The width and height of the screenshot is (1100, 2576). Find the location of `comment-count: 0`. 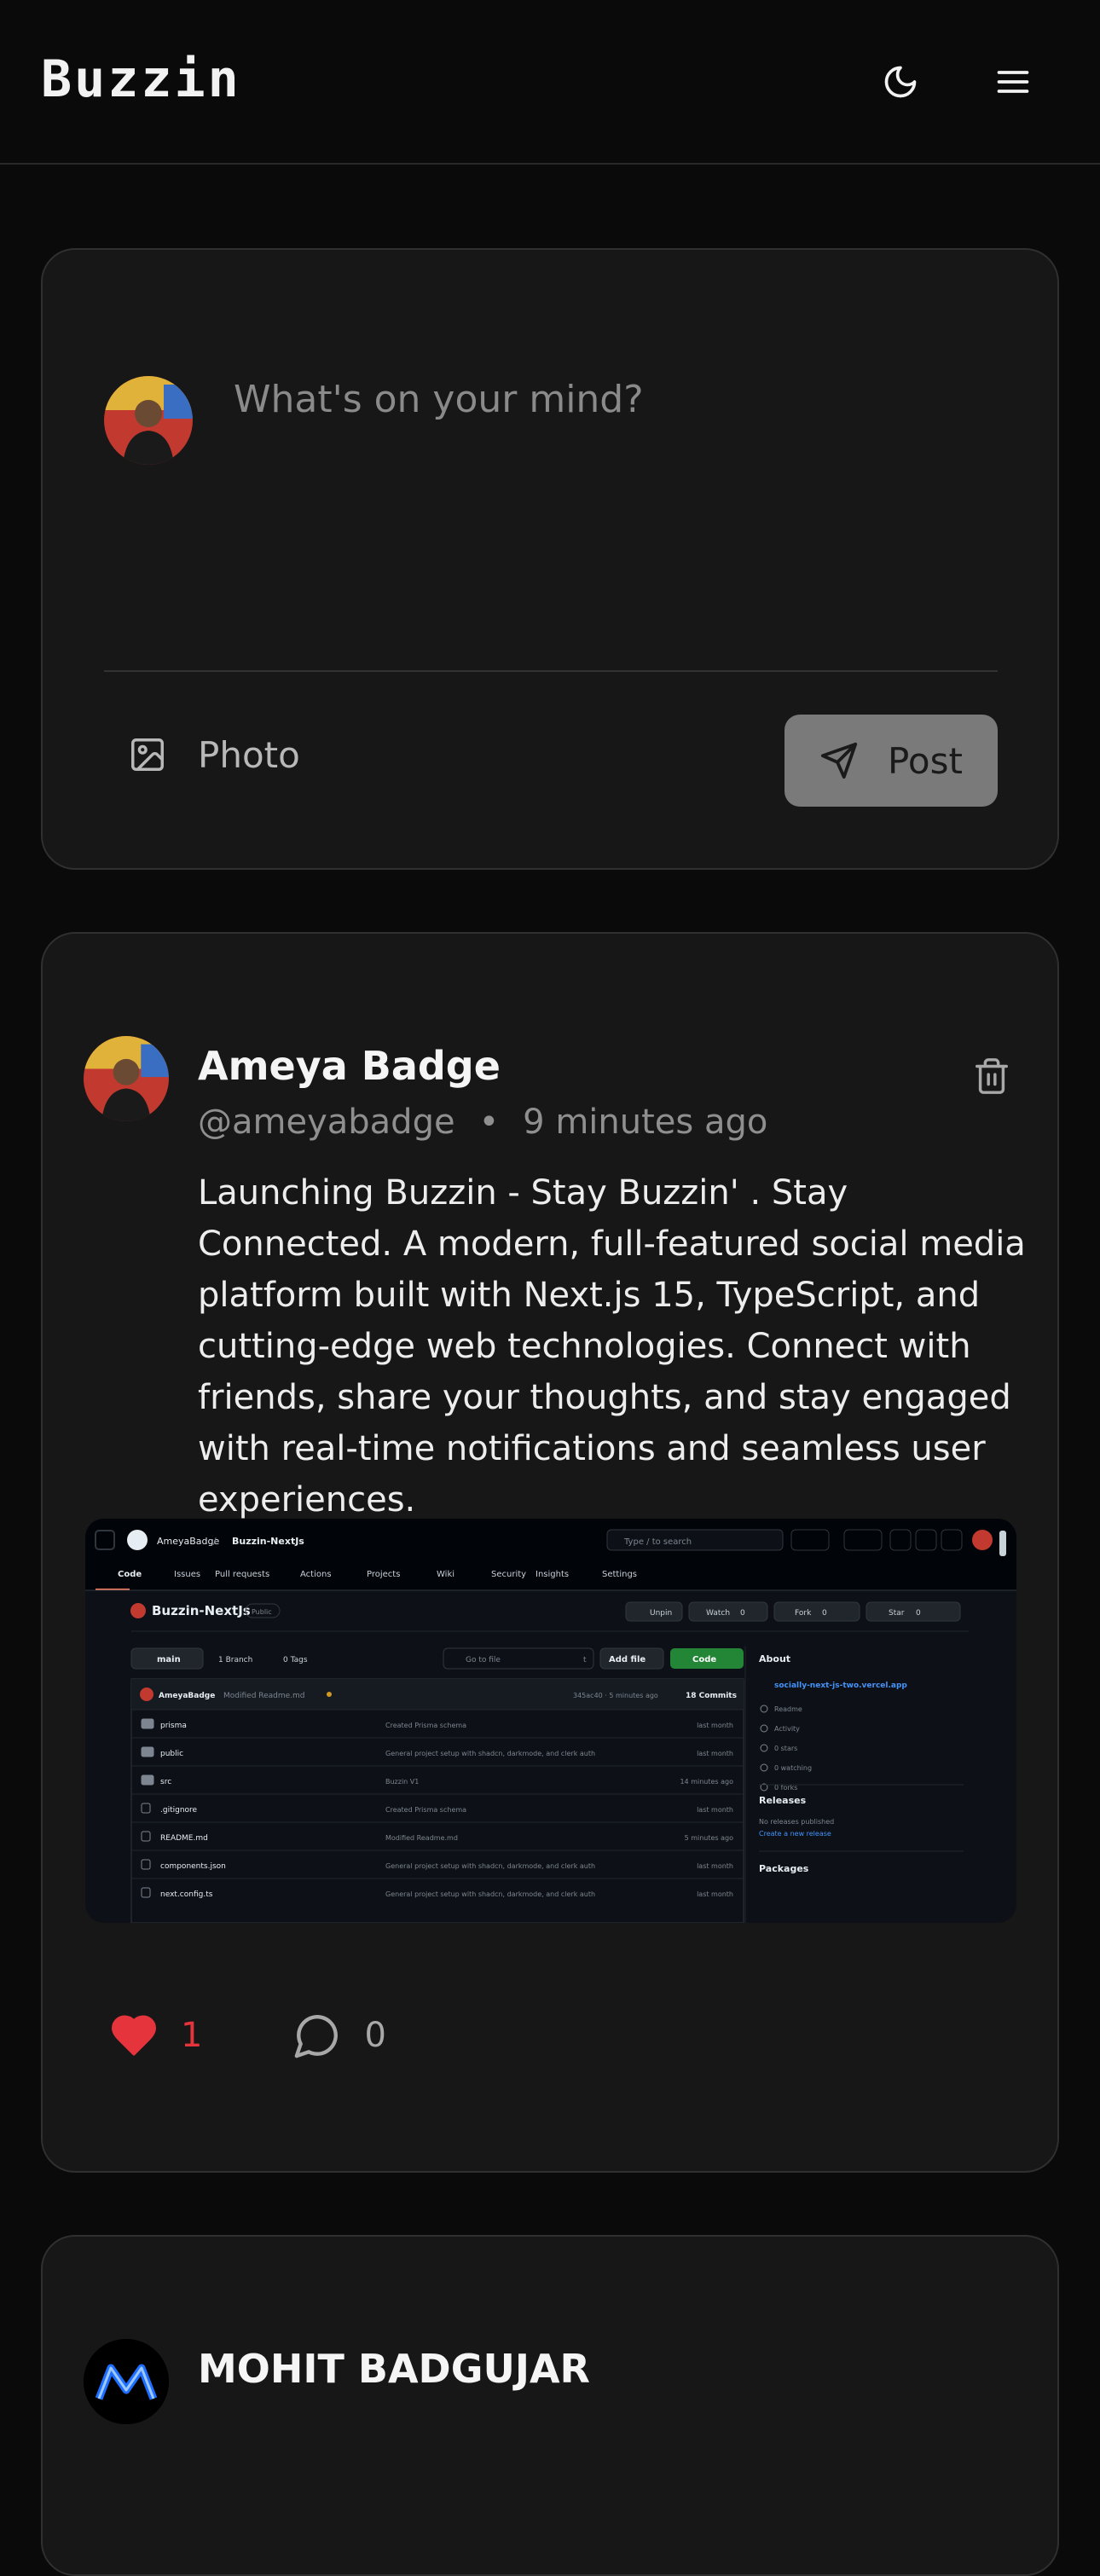

comment-count: 0 is located at coordinates (375, 2035).